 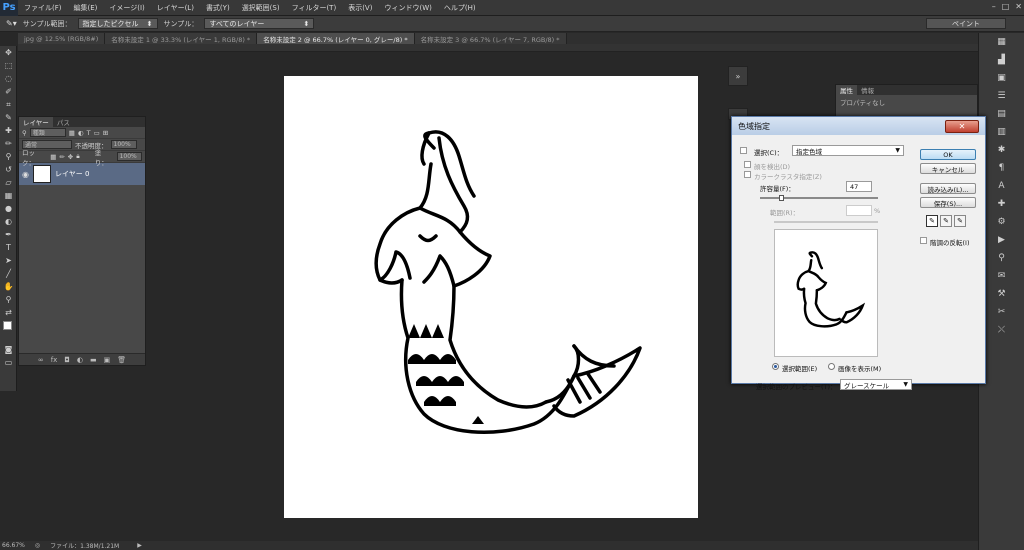 I want to click on adjustment-icon: ◐, so click(x=80, y=360).